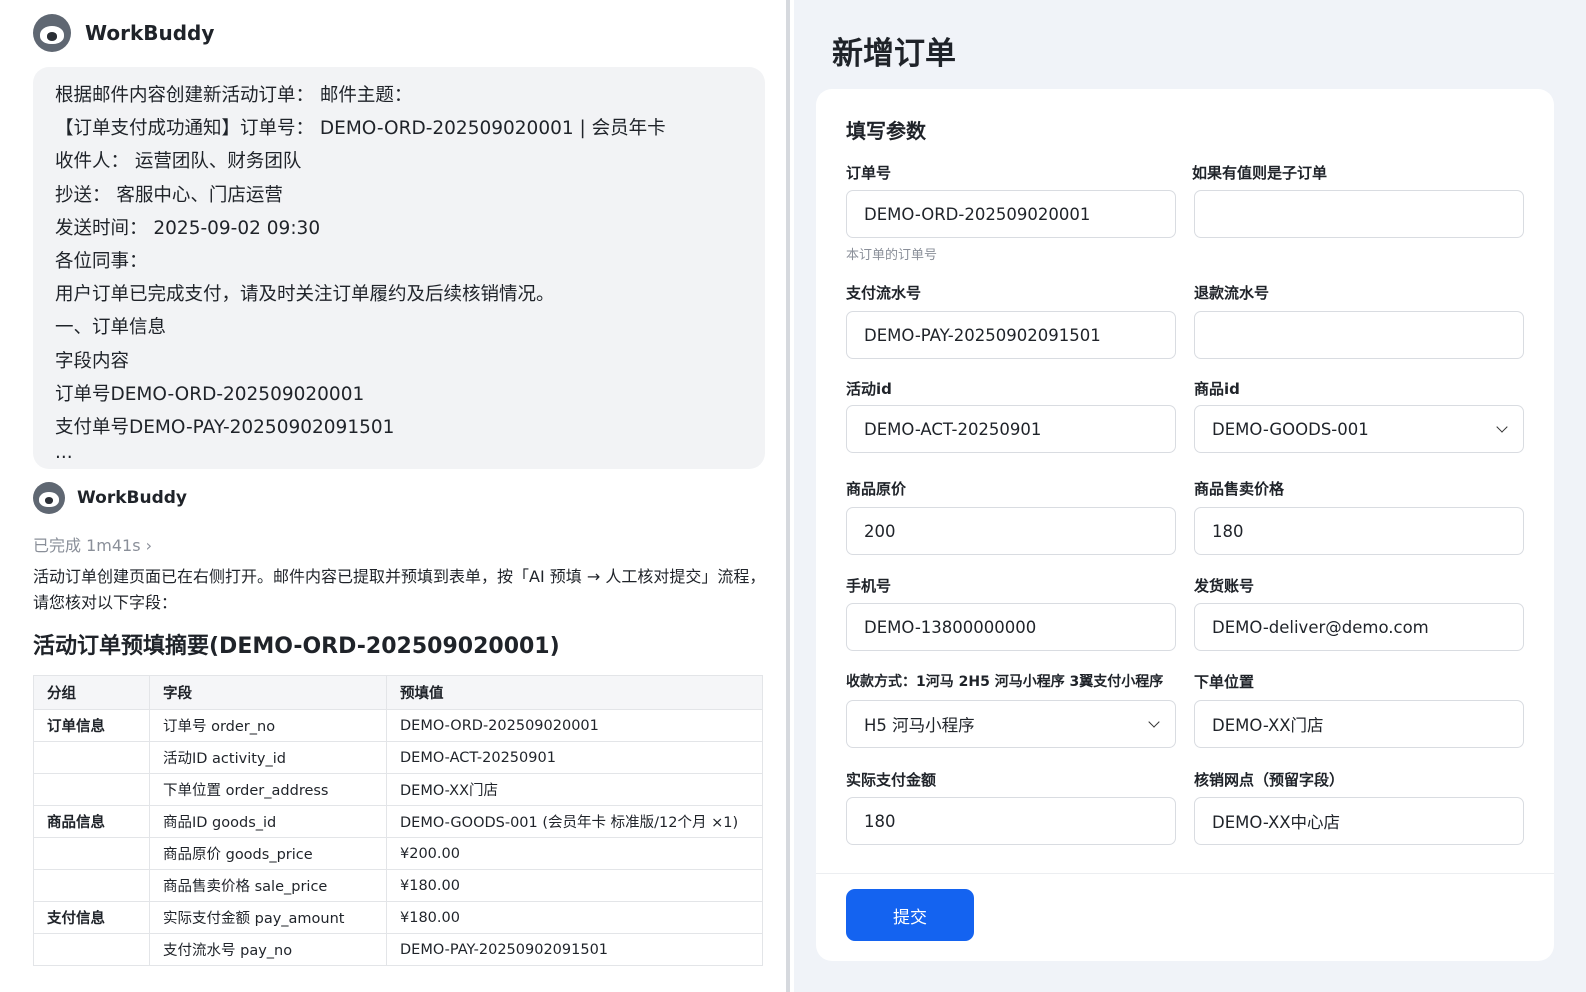 Image resolution: width=1586 pixels, height=992 pixels. I want to click on order-no-label: 订单号, so click(869, 173).